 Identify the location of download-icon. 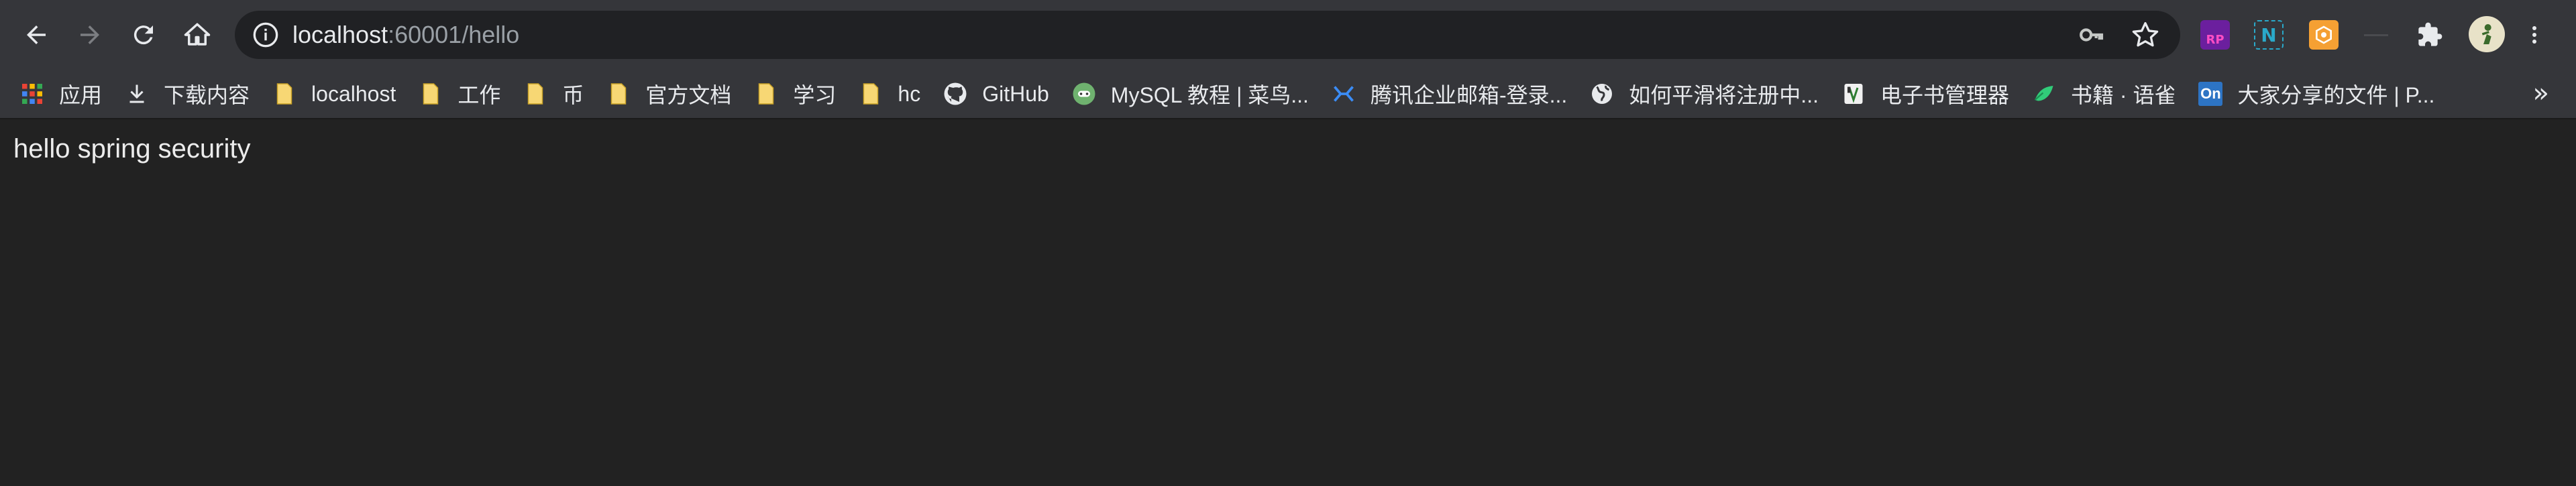
(136, 94).